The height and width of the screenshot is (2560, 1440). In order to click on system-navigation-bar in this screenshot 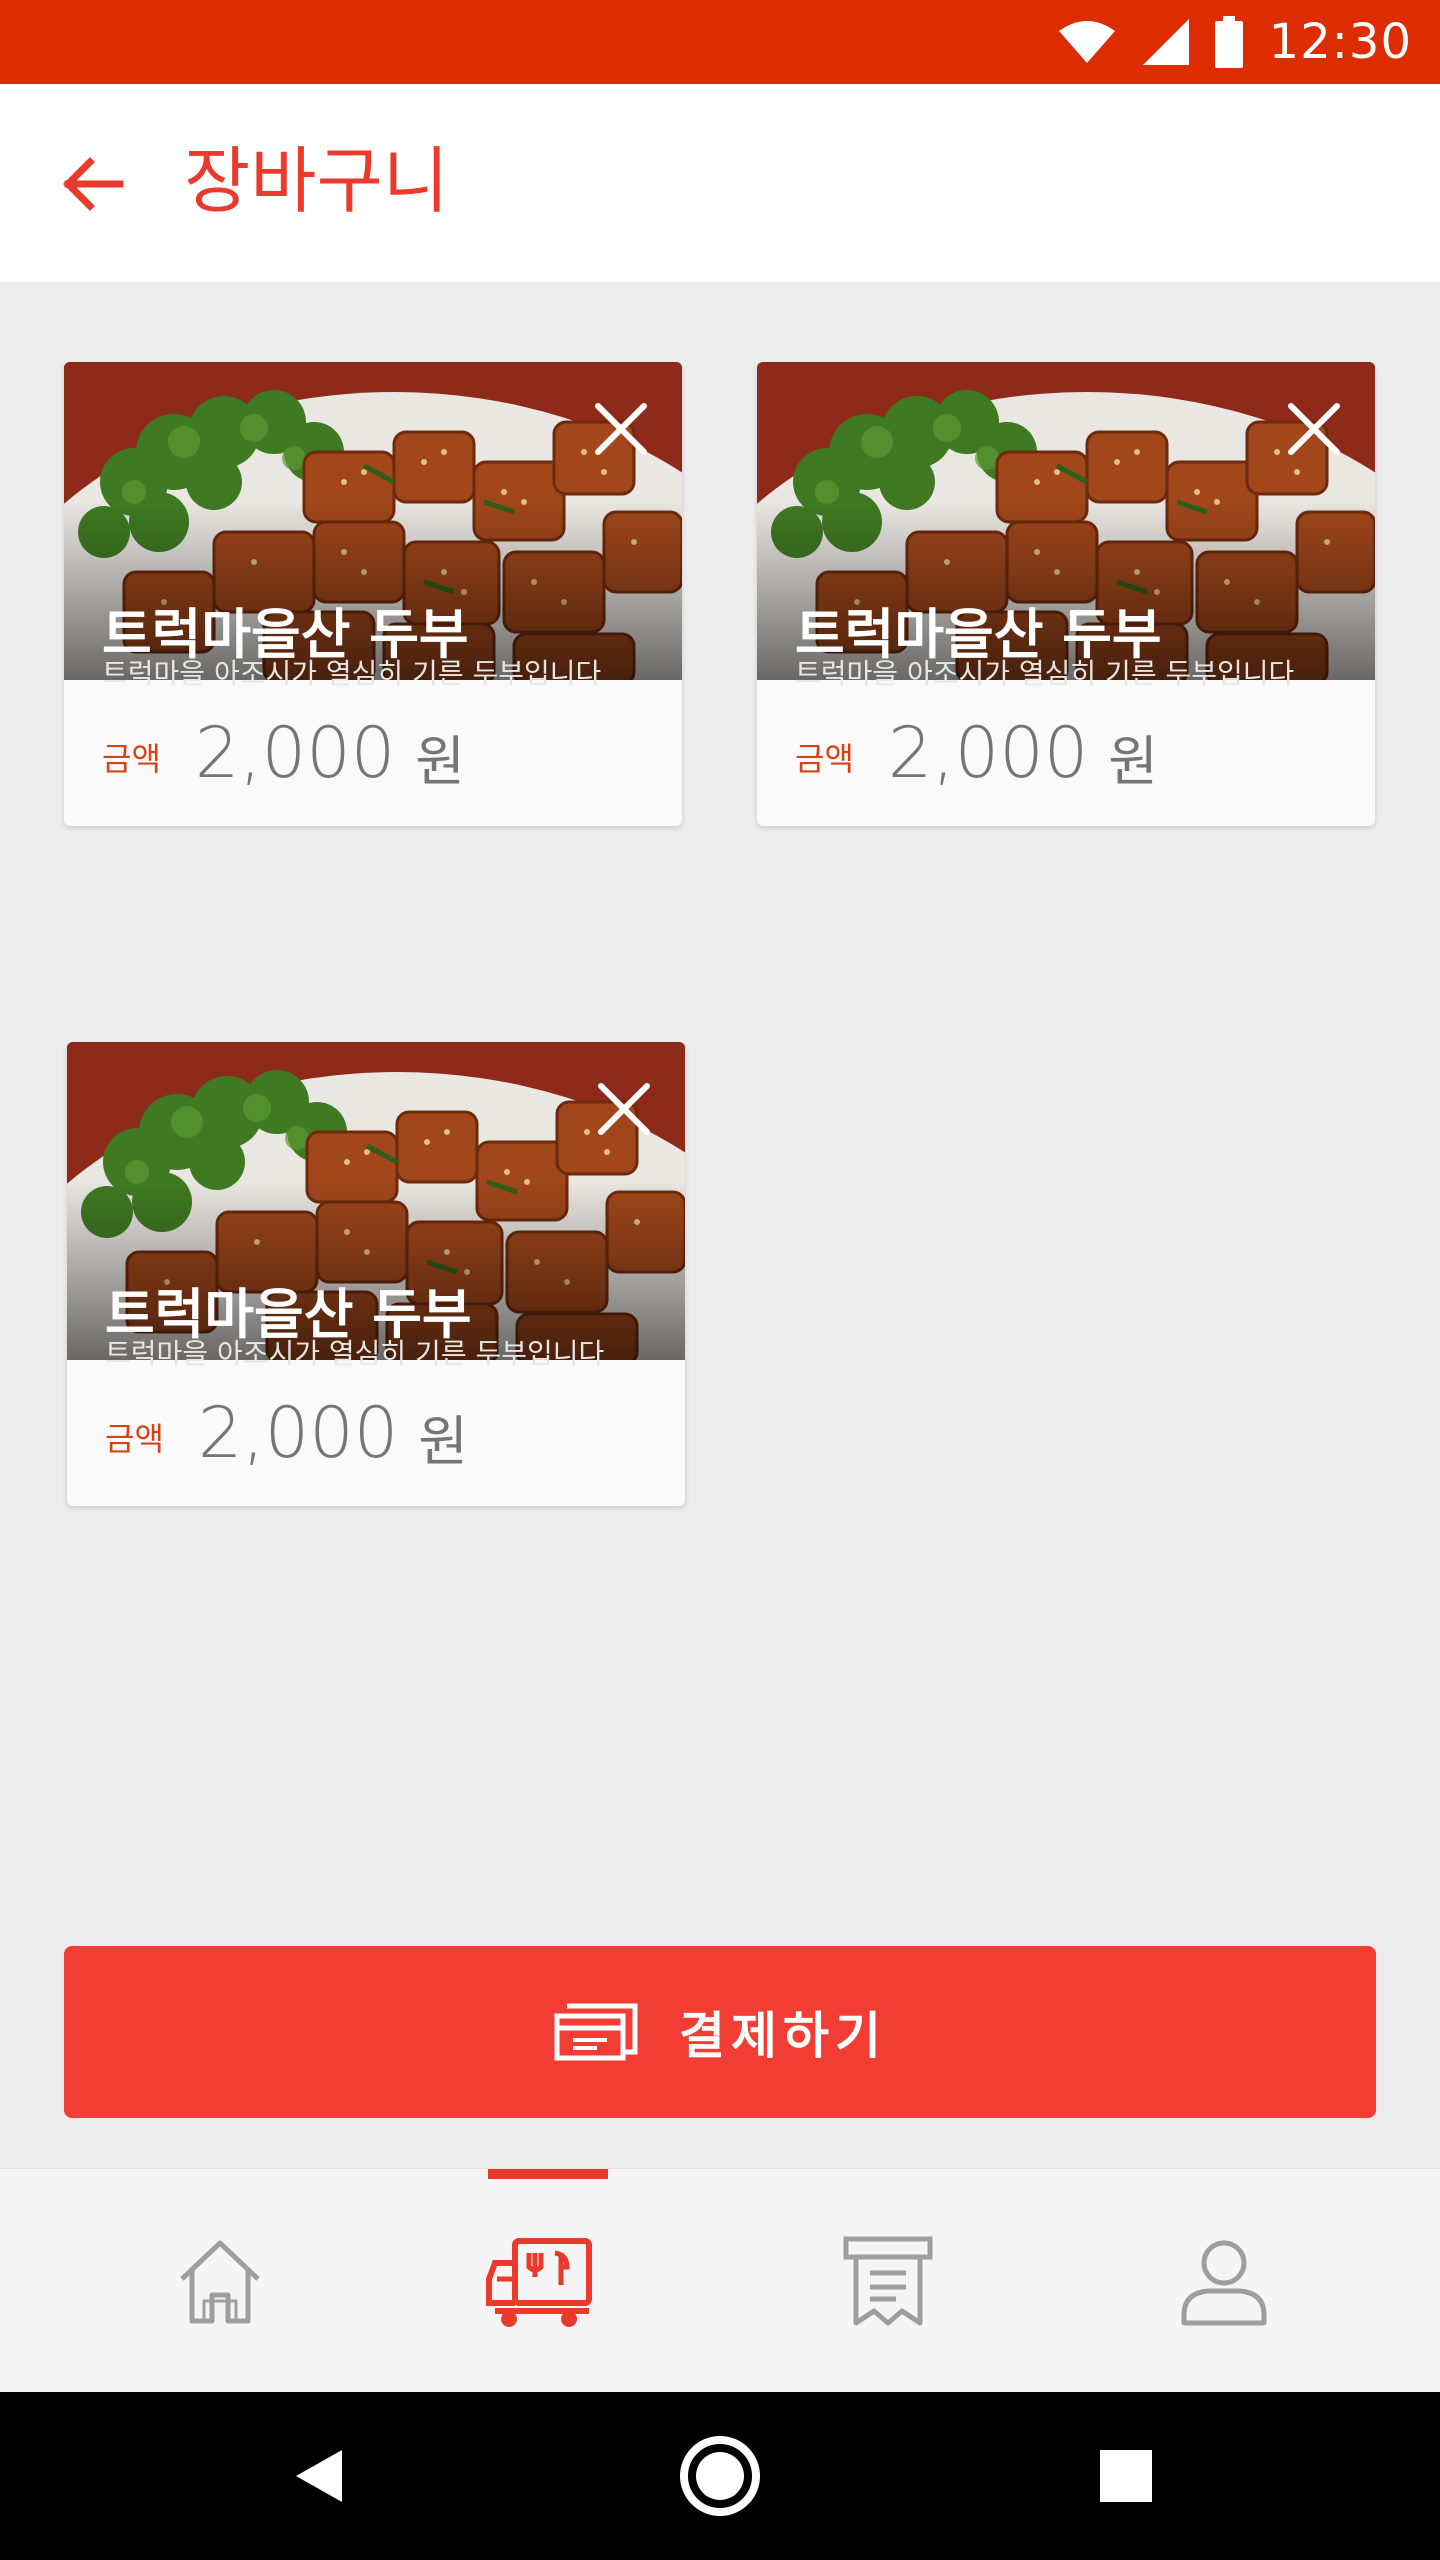, I will do `click(720, 2476)`.